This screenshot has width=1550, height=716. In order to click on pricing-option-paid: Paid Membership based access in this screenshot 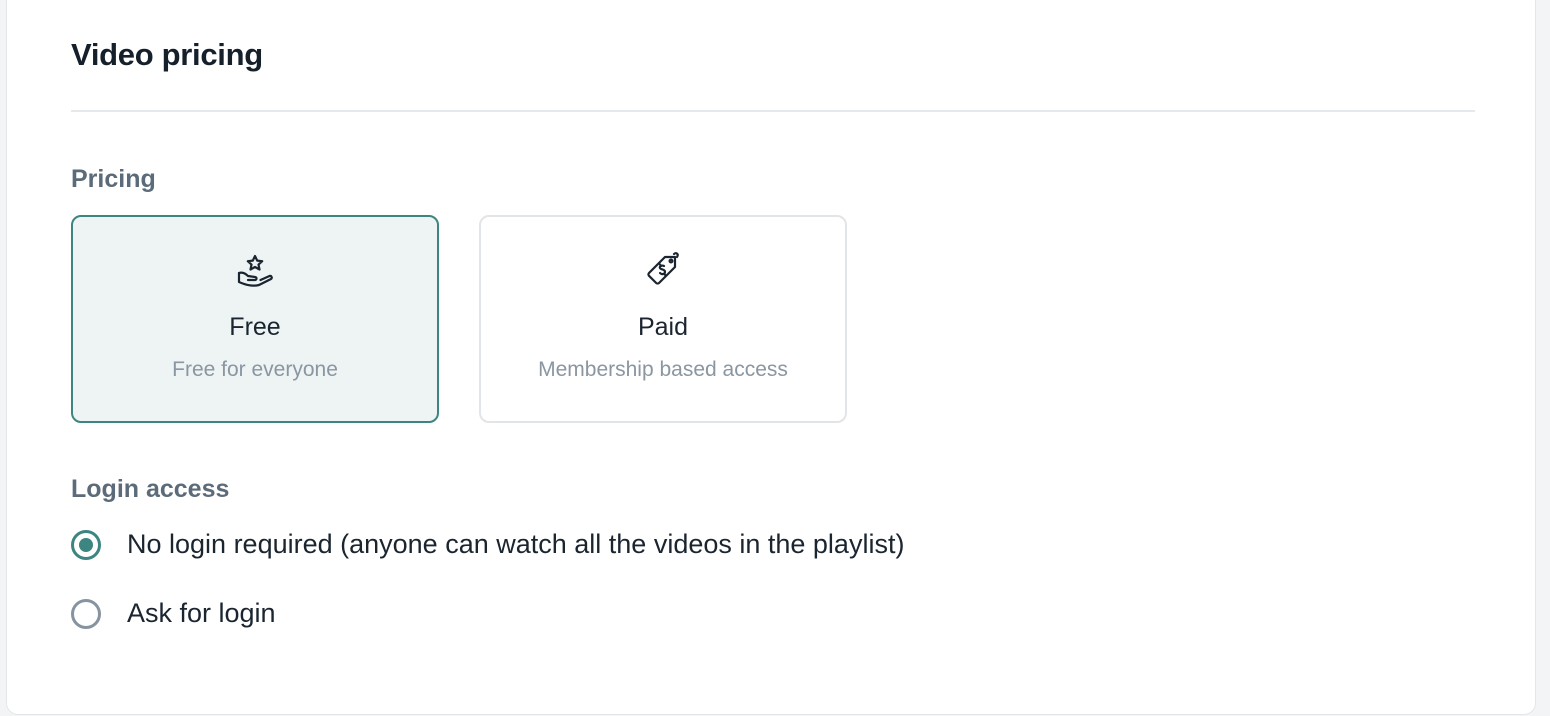, I will do `click(663, 319)`.